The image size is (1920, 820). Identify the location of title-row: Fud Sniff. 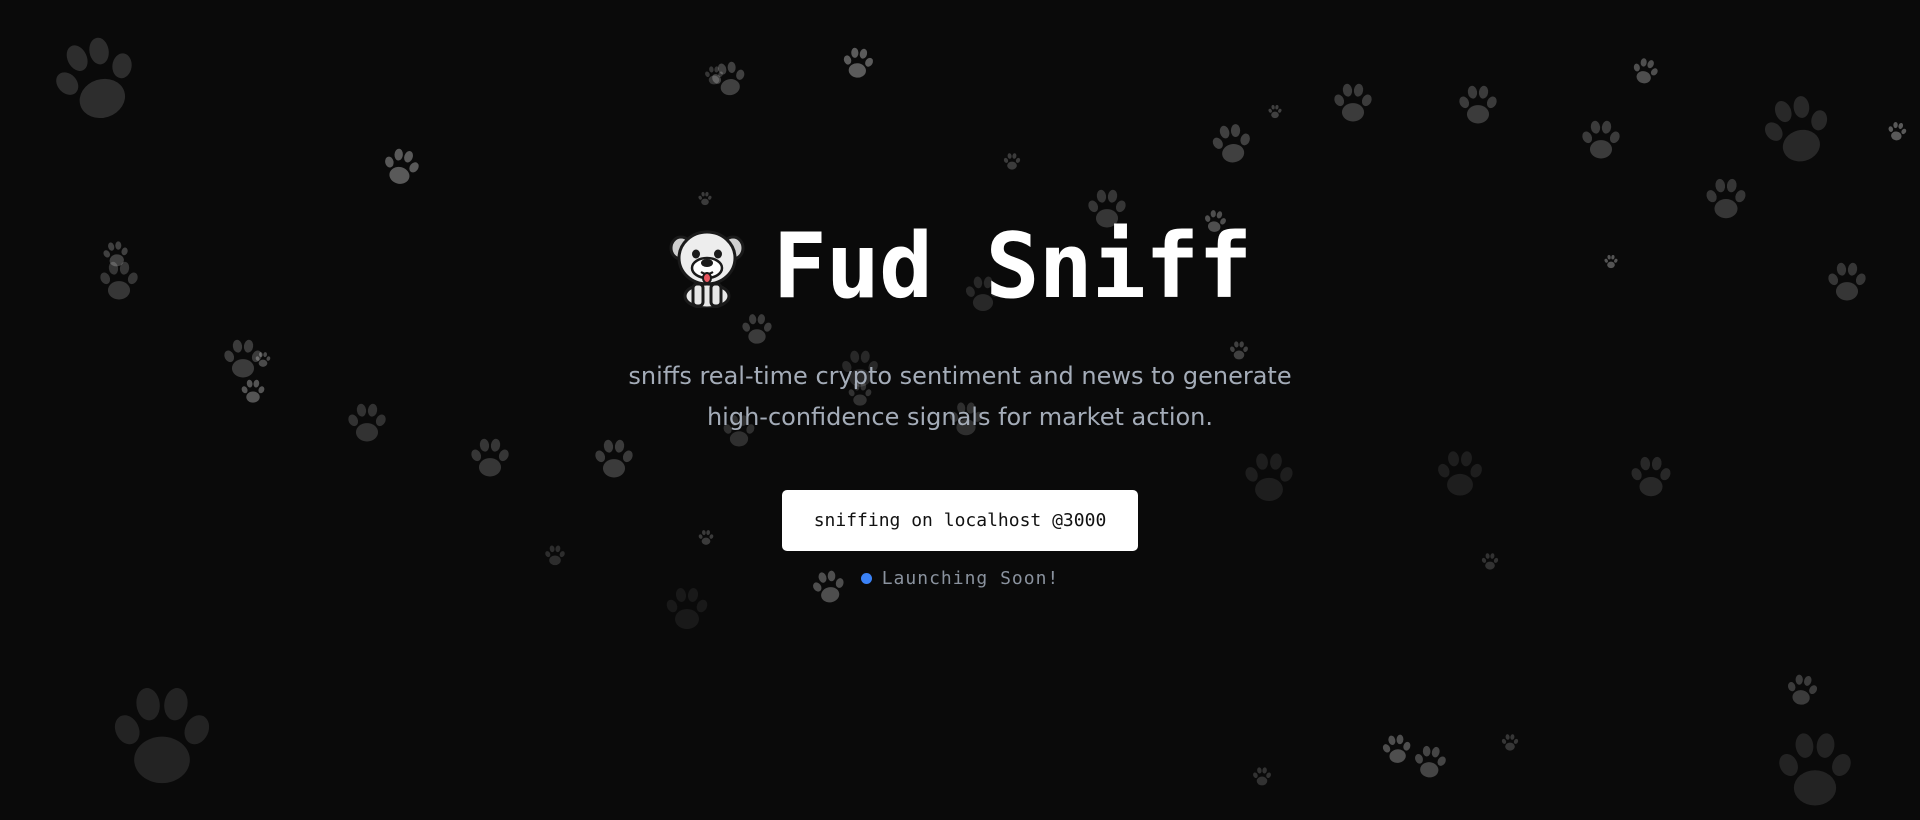
(960, 267).